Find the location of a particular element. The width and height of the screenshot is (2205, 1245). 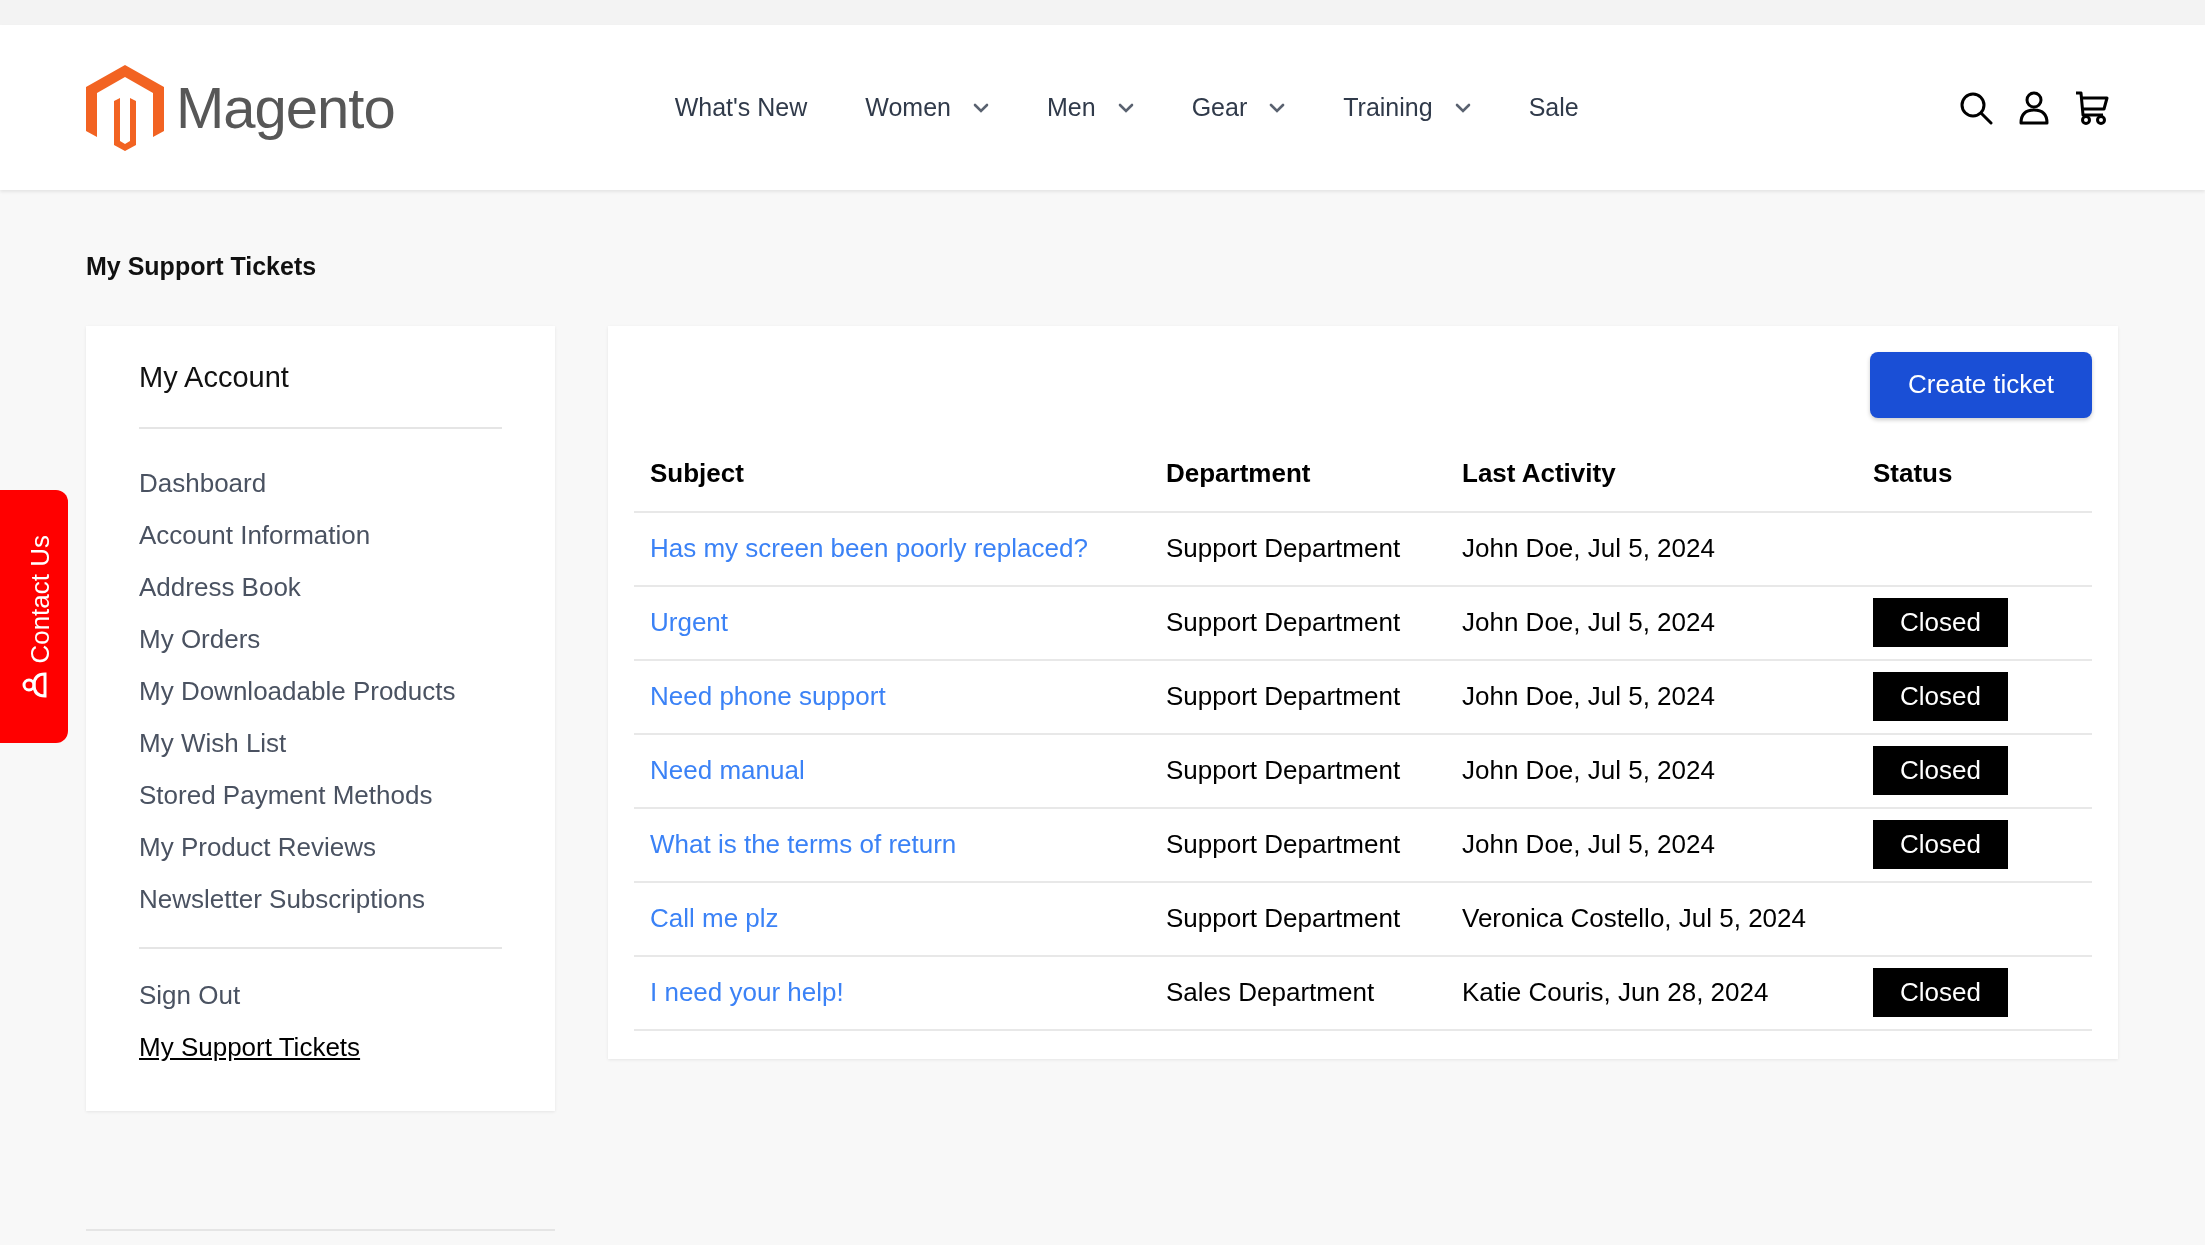

sidebar-link: My Wish List is located at coordinates (320, 743).